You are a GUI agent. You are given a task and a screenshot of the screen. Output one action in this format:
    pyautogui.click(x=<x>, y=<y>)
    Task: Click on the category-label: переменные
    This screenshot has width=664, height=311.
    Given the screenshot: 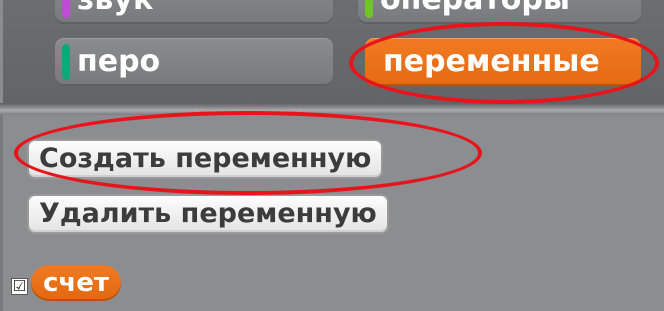 What is the action you would take?
    pyautogui.click(x=491, y=61)
    